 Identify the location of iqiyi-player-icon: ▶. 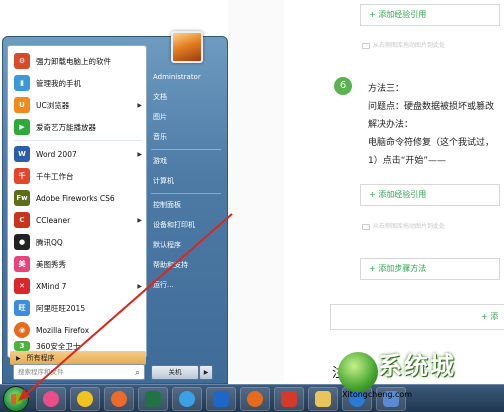
(22, 127).